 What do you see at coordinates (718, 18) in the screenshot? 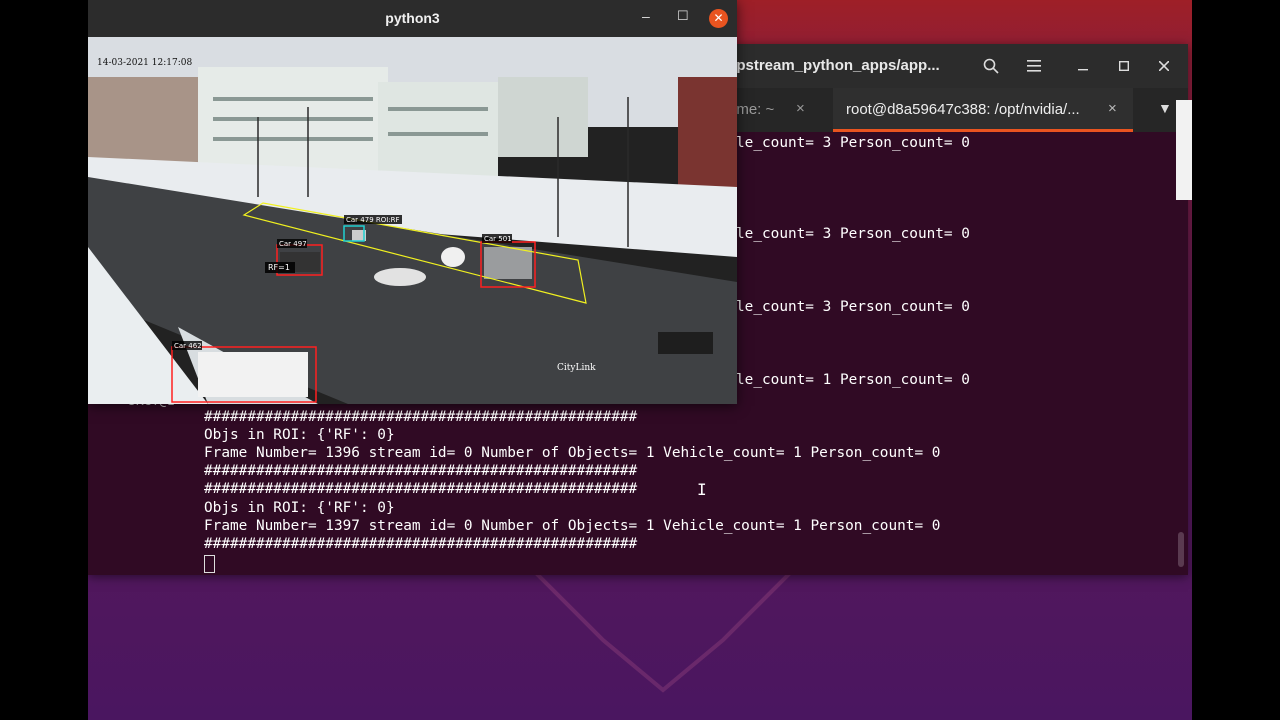
I see `close-icon: ✕` at bounding box center [718, 18].